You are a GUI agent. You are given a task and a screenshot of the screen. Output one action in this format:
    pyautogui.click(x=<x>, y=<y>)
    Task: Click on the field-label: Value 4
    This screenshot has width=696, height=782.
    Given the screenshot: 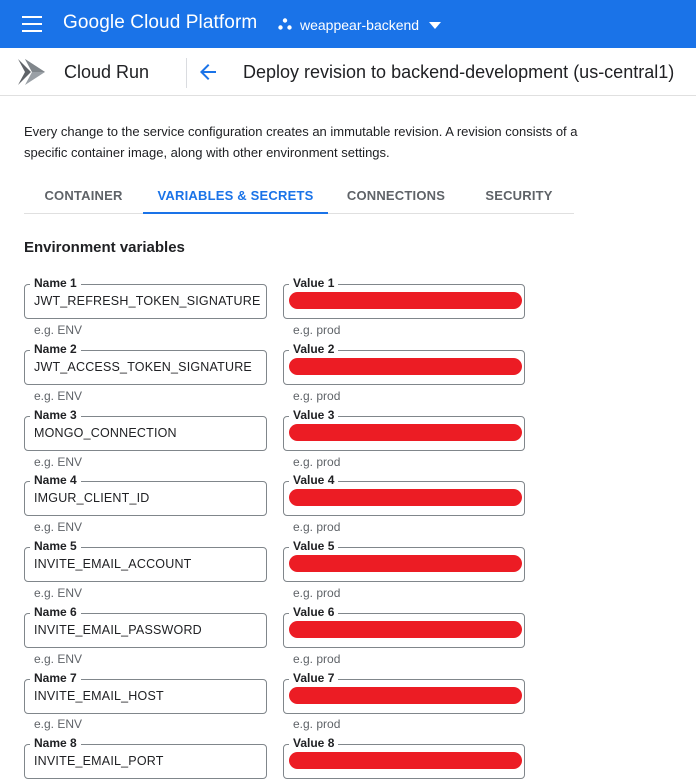 What is the action you would take?
    pyautogui.click(x=314, y=480)
    